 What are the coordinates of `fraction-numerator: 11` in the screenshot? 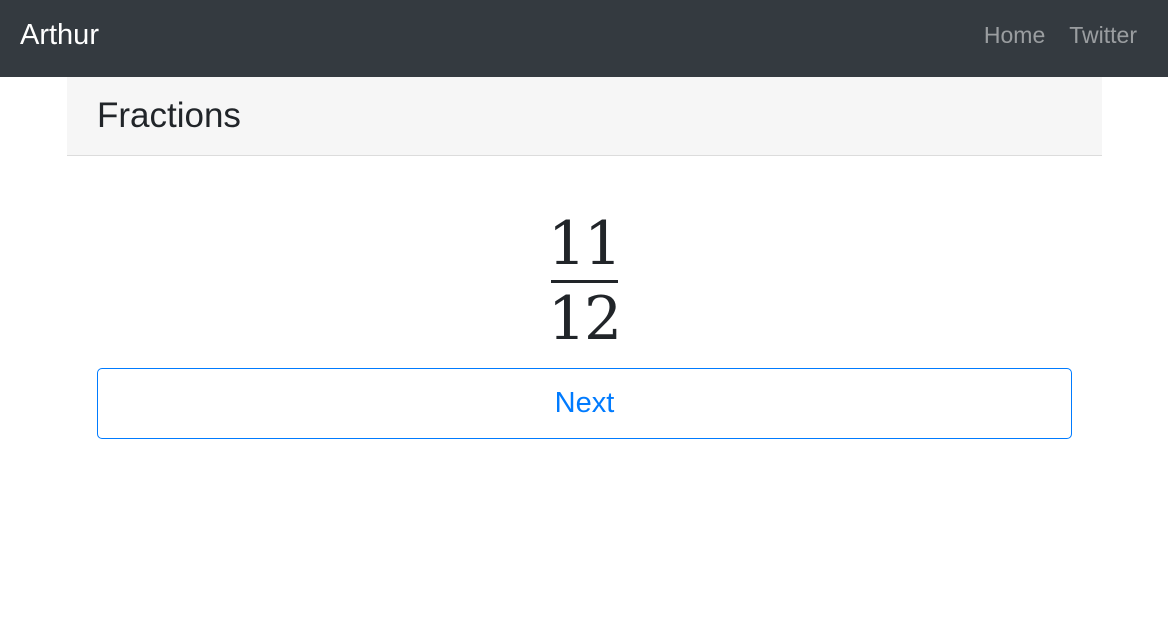 It's located at (584, 244).